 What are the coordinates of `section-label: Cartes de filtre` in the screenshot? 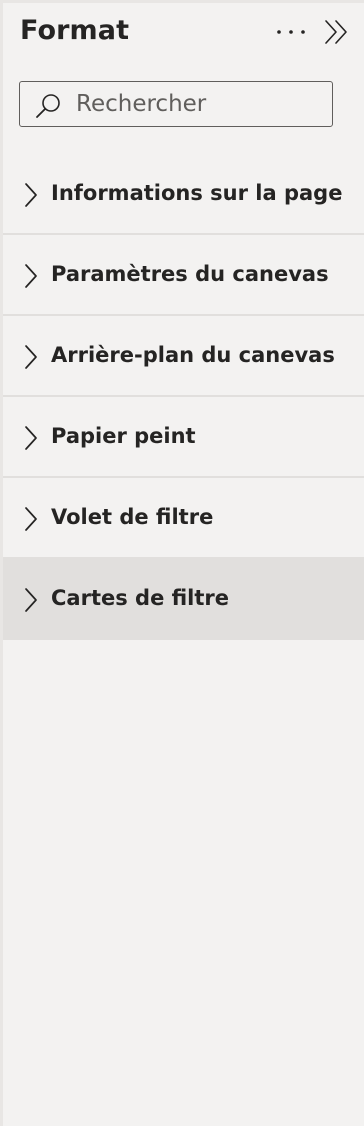 It's located at (140, 598).